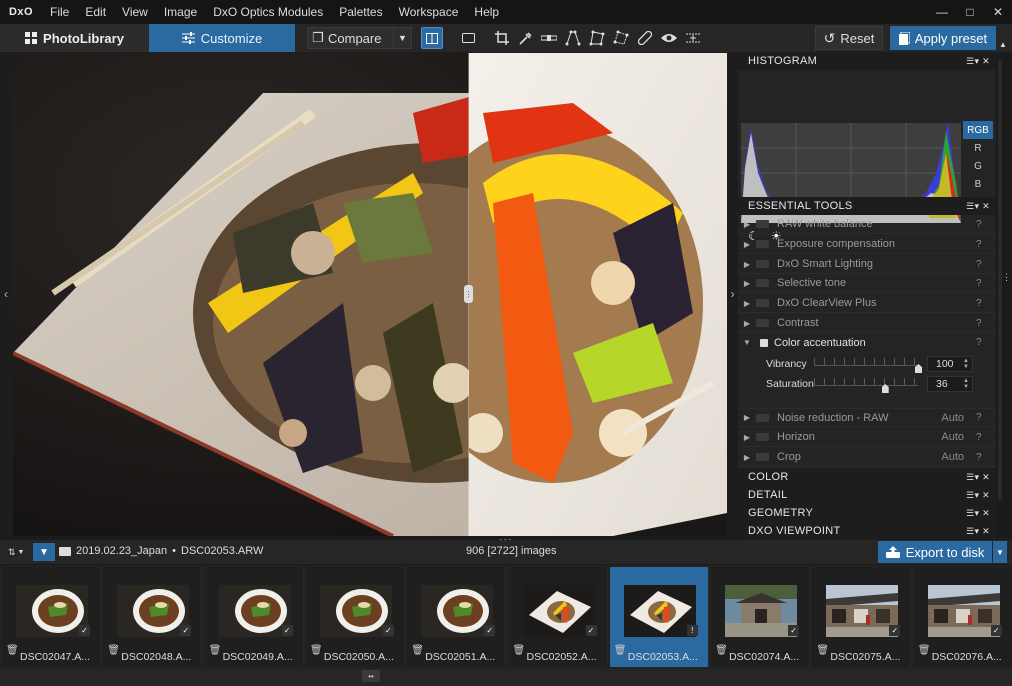  What do you see at coordinates (867, 457) in the screenshot?
I see `tool-crop: ▶ Crop Auto ?` at bounding box center [867, 457].